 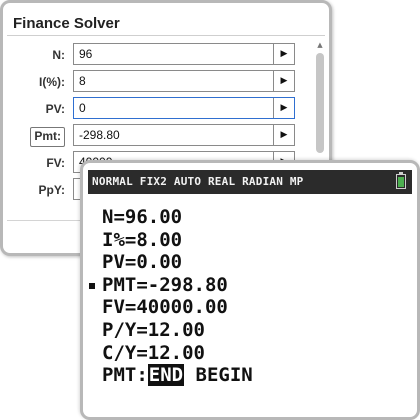 I want to click on status-bar: NORMAL FIX2 AUTO REAL RADIAN MP, so click(x=250, y=182).